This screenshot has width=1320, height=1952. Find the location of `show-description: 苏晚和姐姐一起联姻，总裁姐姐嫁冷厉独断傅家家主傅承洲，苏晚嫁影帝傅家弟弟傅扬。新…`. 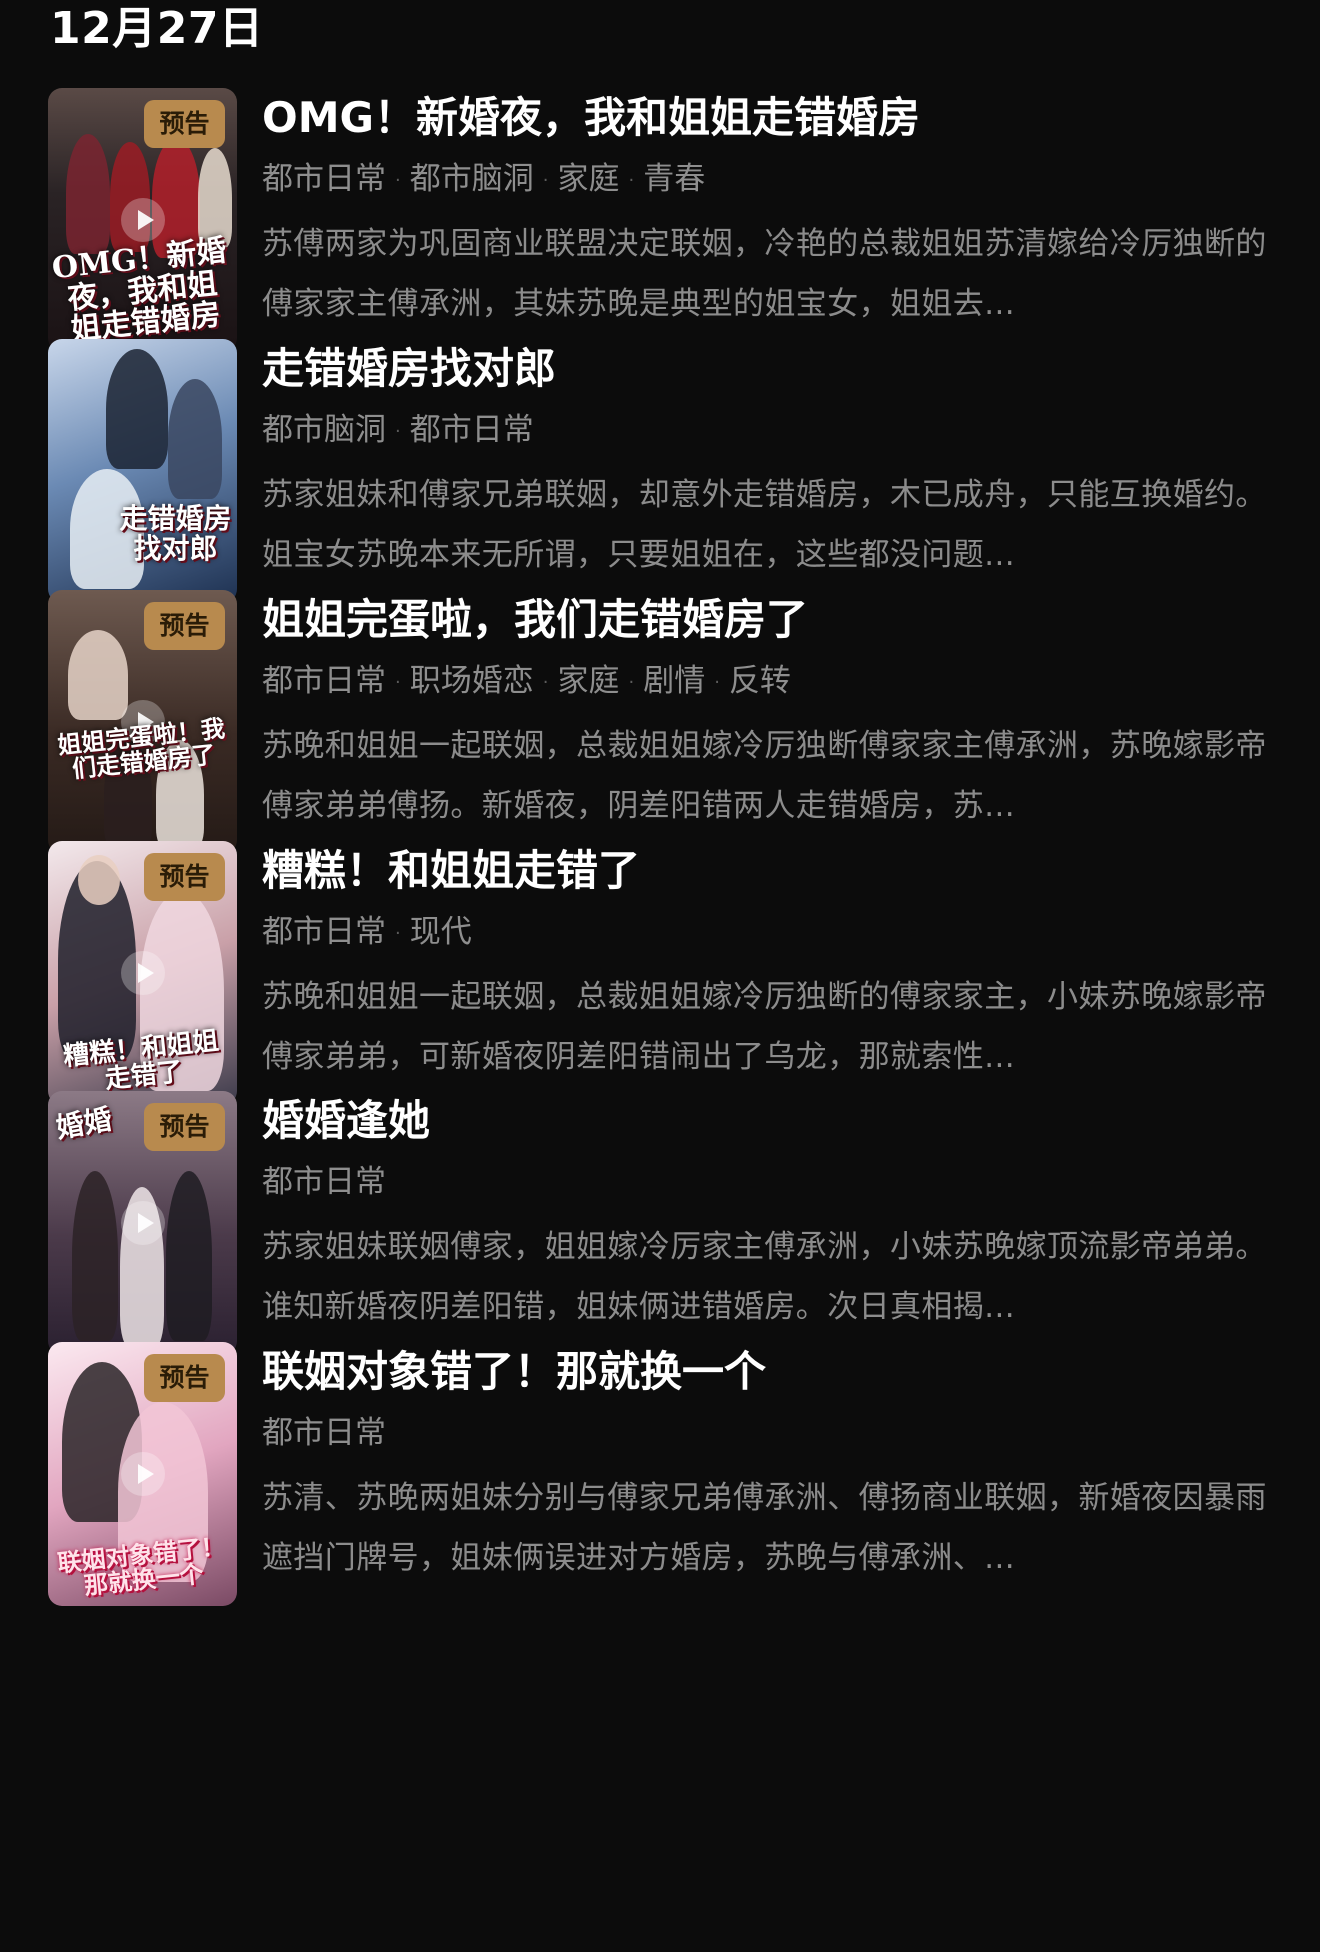

show-description: 苏晚和姐姐一起联姻，总裁姐姐嫁冷厉独断傅家家主傅承洲，苏晚嫁影帝傅家弟弟傅扬。新… is located at coordinates (764, 776).